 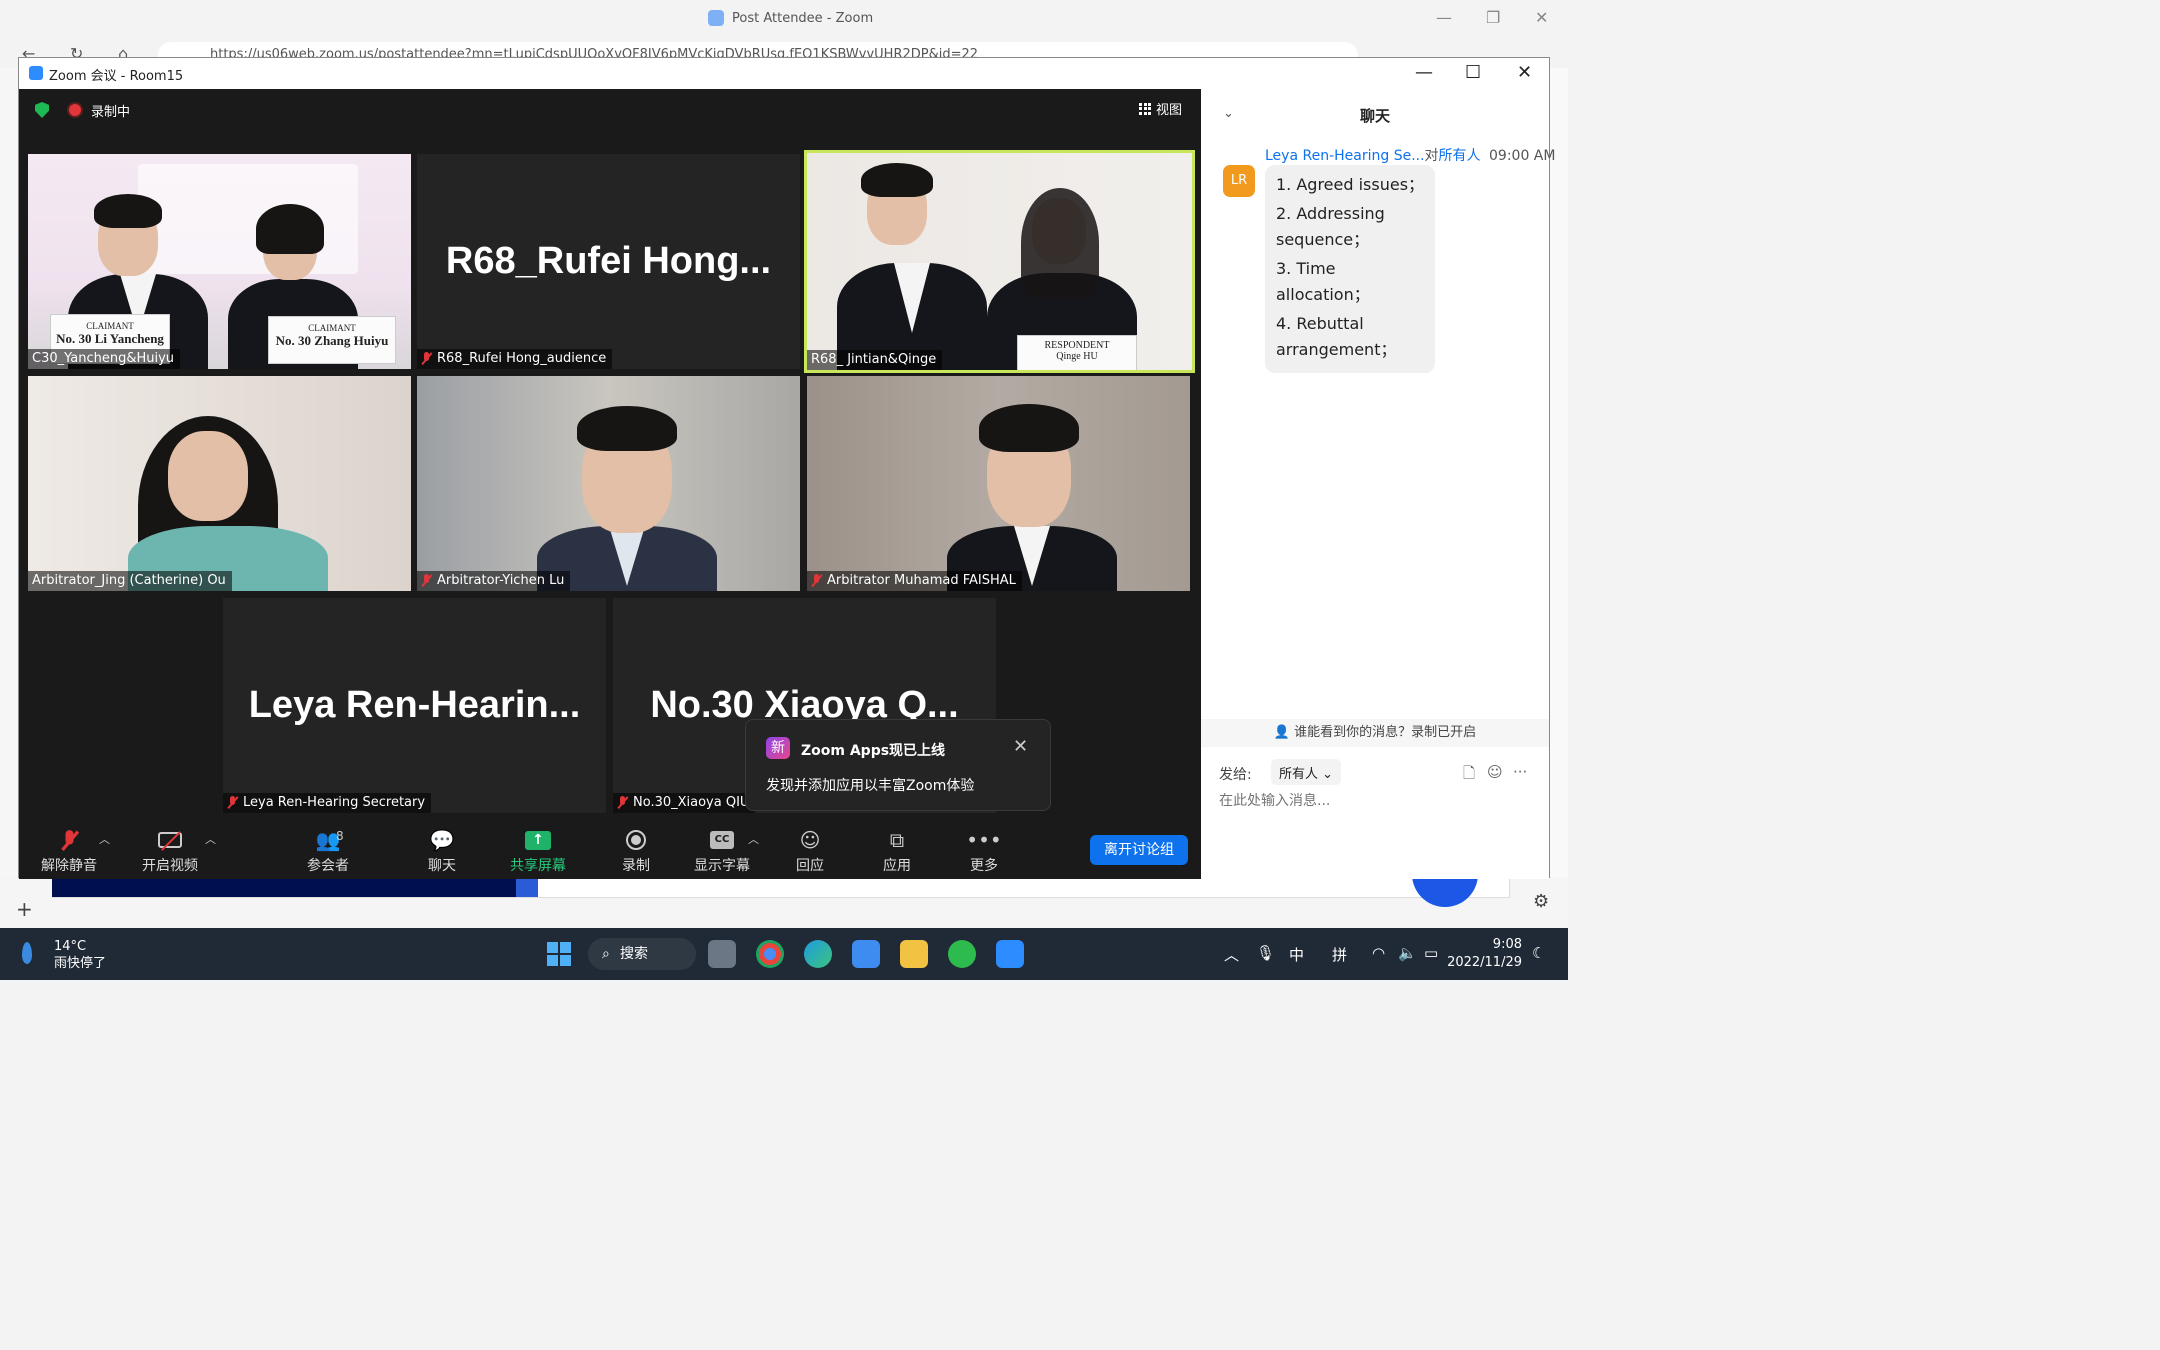 What do you see at coordinates (866, 954) in the screenshot?
I see `feishu-icon` at bounding box center [866, 954].